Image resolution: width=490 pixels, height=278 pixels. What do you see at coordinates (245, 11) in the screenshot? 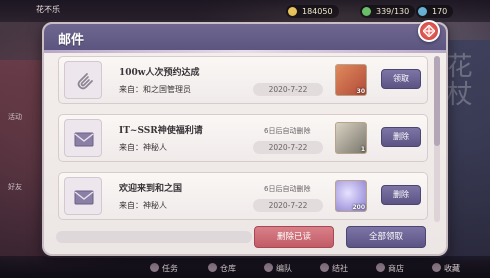
I see `top-hud: 花不乐 184050 339/130 170` at bounding box center [245, 11].